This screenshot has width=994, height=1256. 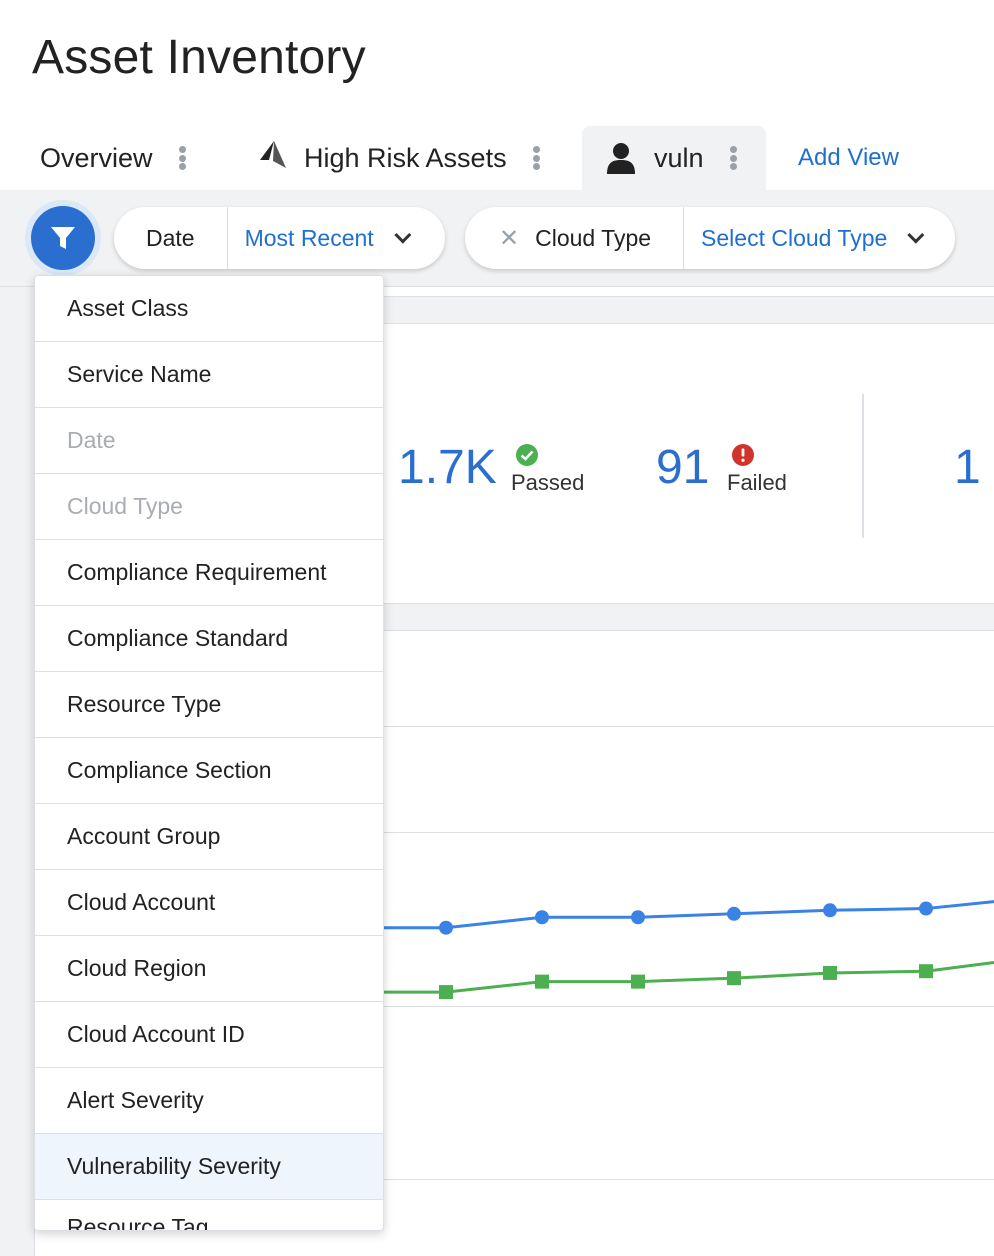 What do you see at coordinates (209, 705) in the screenshot?
I see `filter-option-resource-type: Resource Type` at bounding box center [209, 705].